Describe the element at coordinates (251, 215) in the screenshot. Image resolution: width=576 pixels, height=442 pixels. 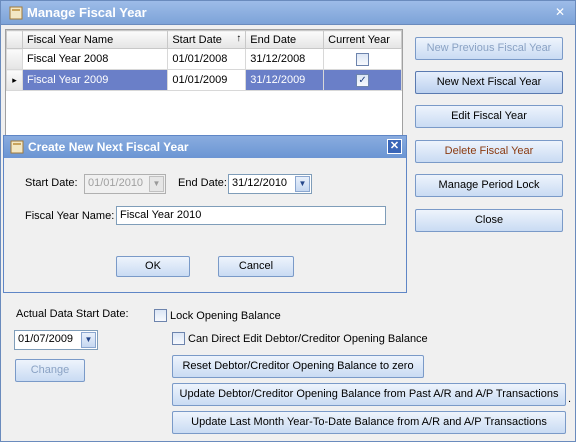
I see `fiscal-year-name-input: Fiscal Year 2010` at that location.